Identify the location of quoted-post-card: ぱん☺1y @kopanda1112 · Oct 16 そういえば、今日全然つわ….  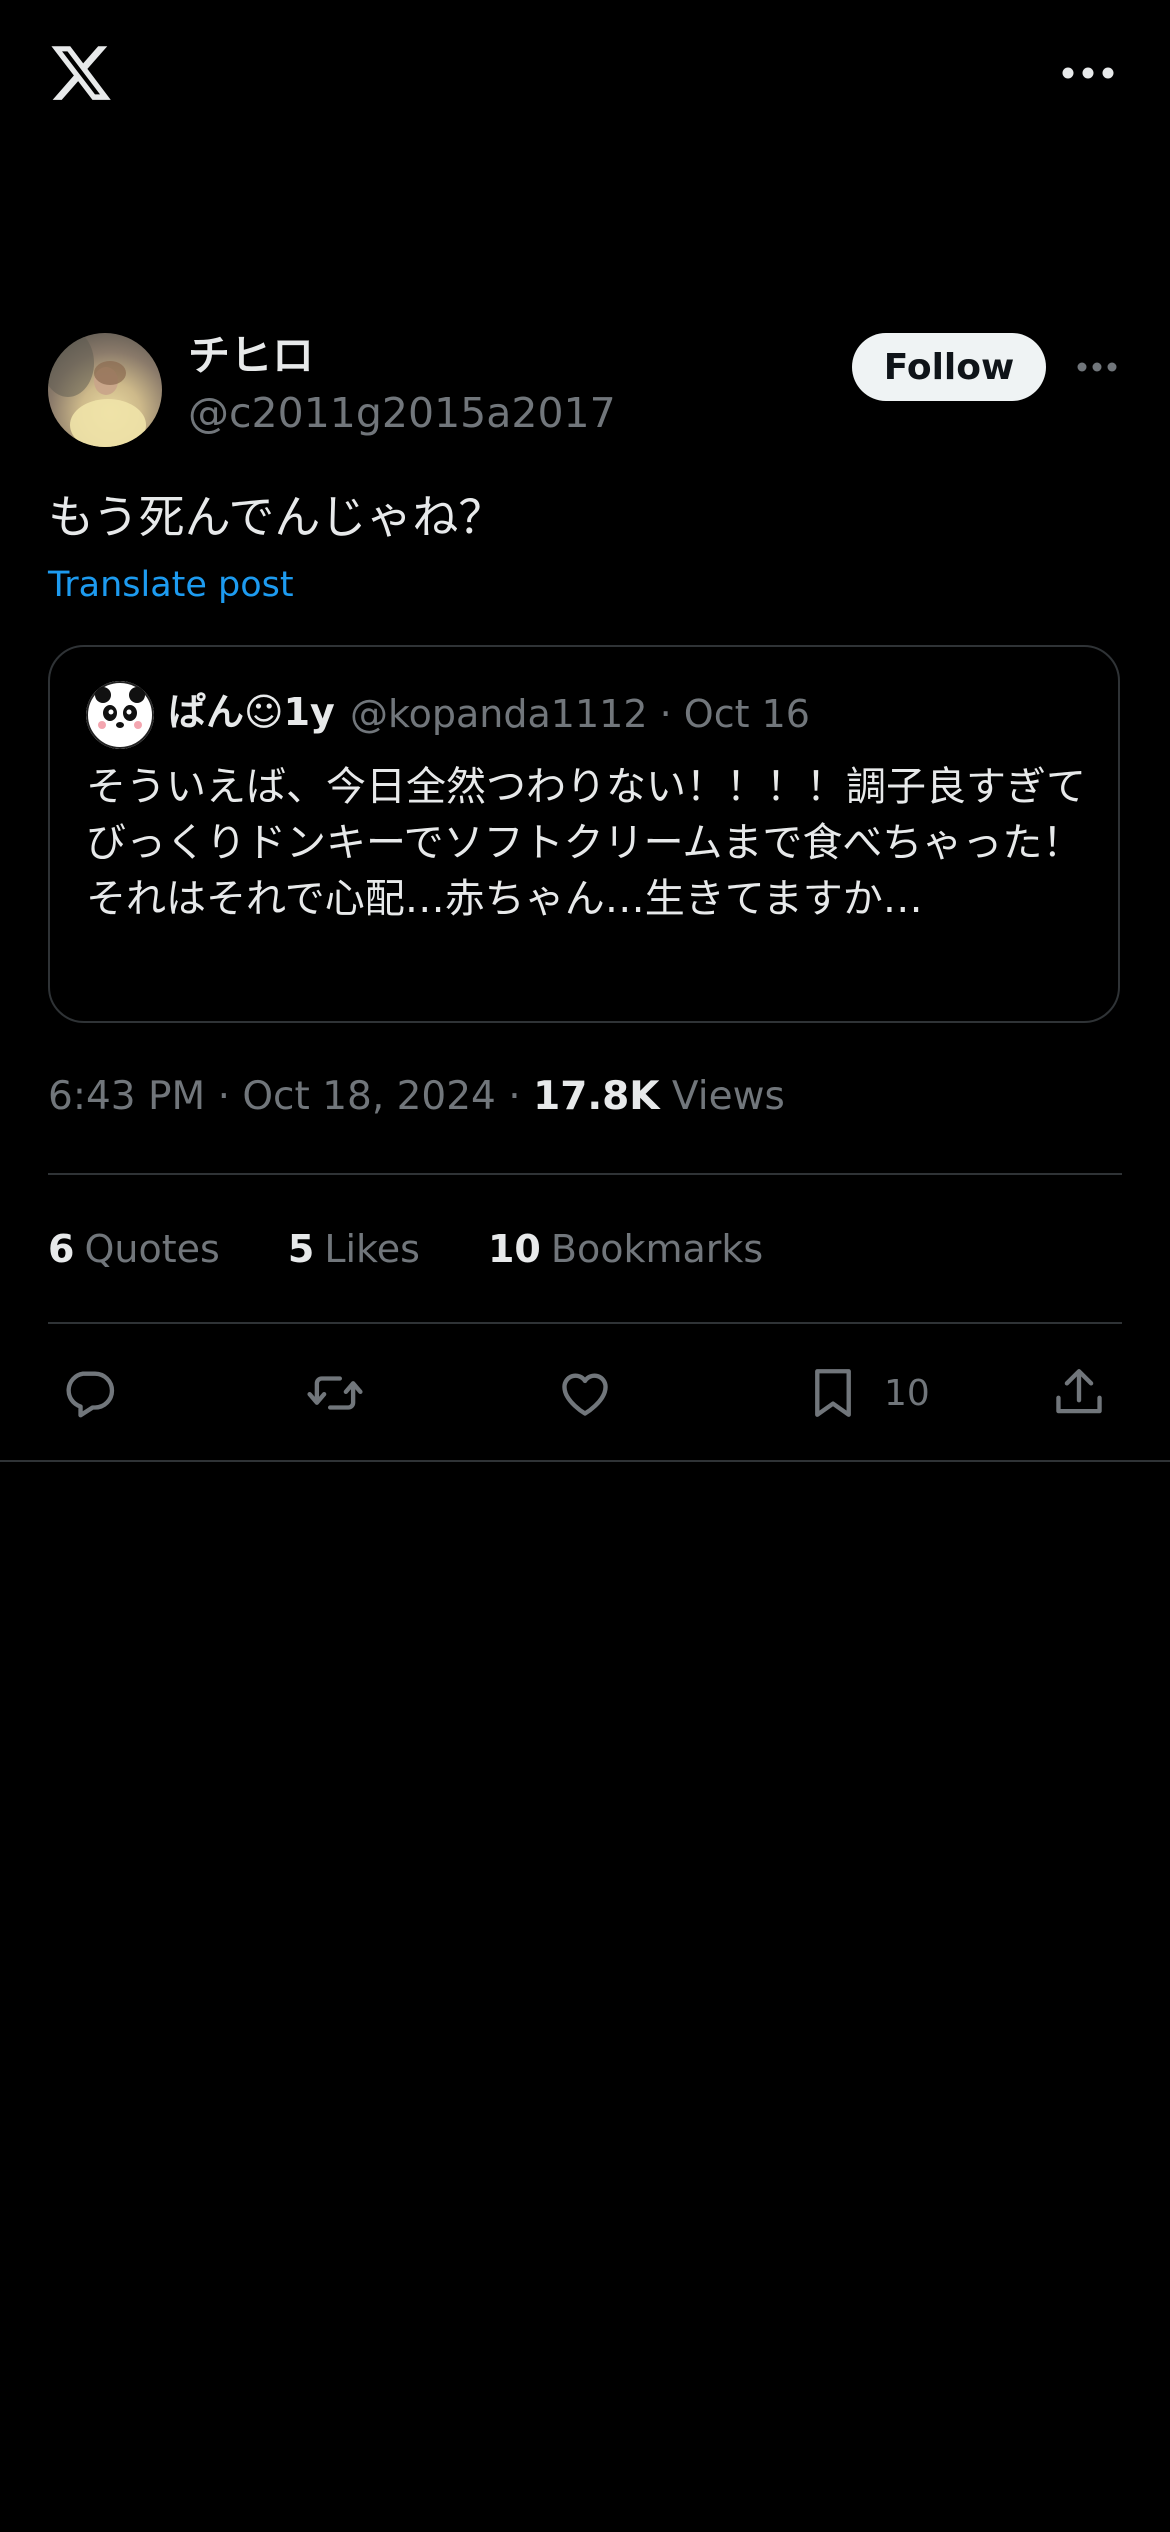
(584, 834).